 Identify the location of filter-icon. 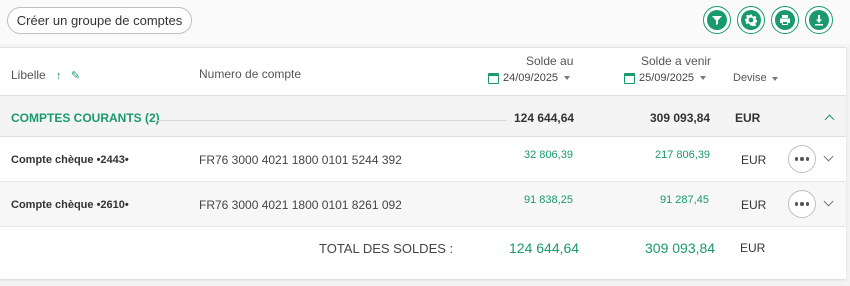
(717, 20).